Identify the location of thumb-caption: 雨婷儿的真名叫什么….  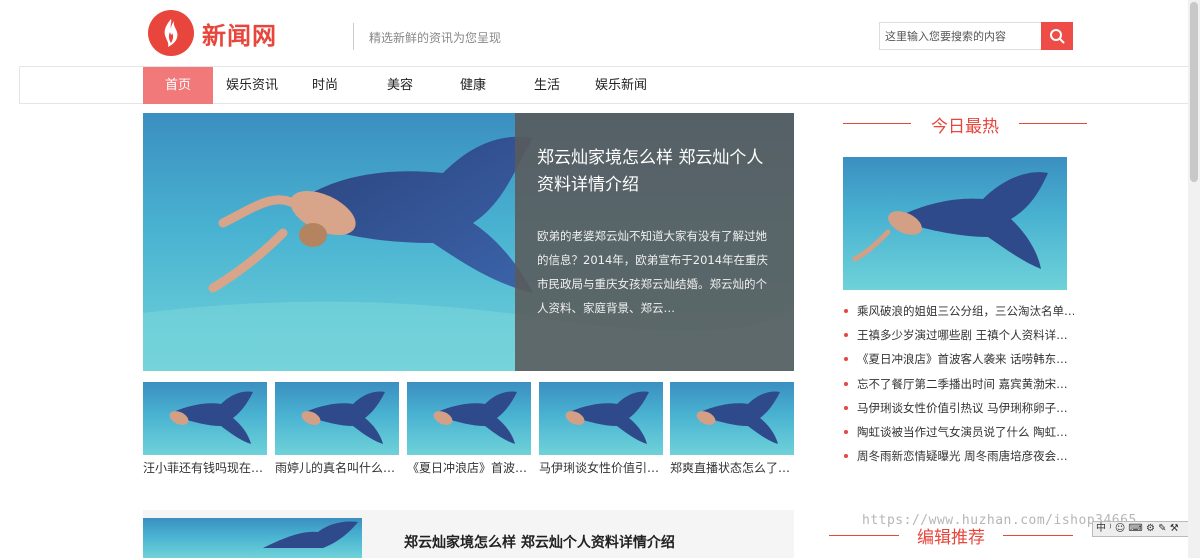
(337, 467).